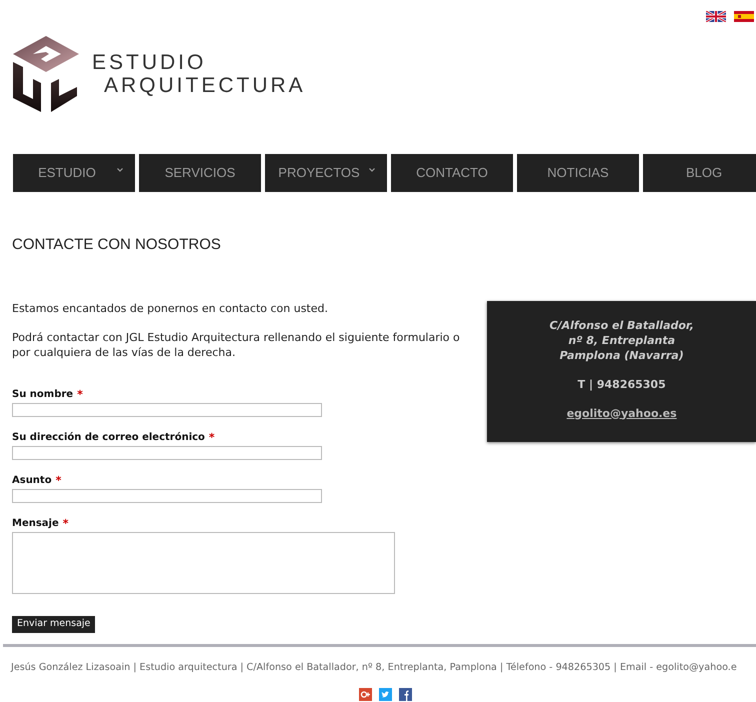 The width and height of the screenshot is (756, 702). Describe the element at coordinates (452, 173) in the screenshot. I see `menu-item: CONTACTO` at that location.